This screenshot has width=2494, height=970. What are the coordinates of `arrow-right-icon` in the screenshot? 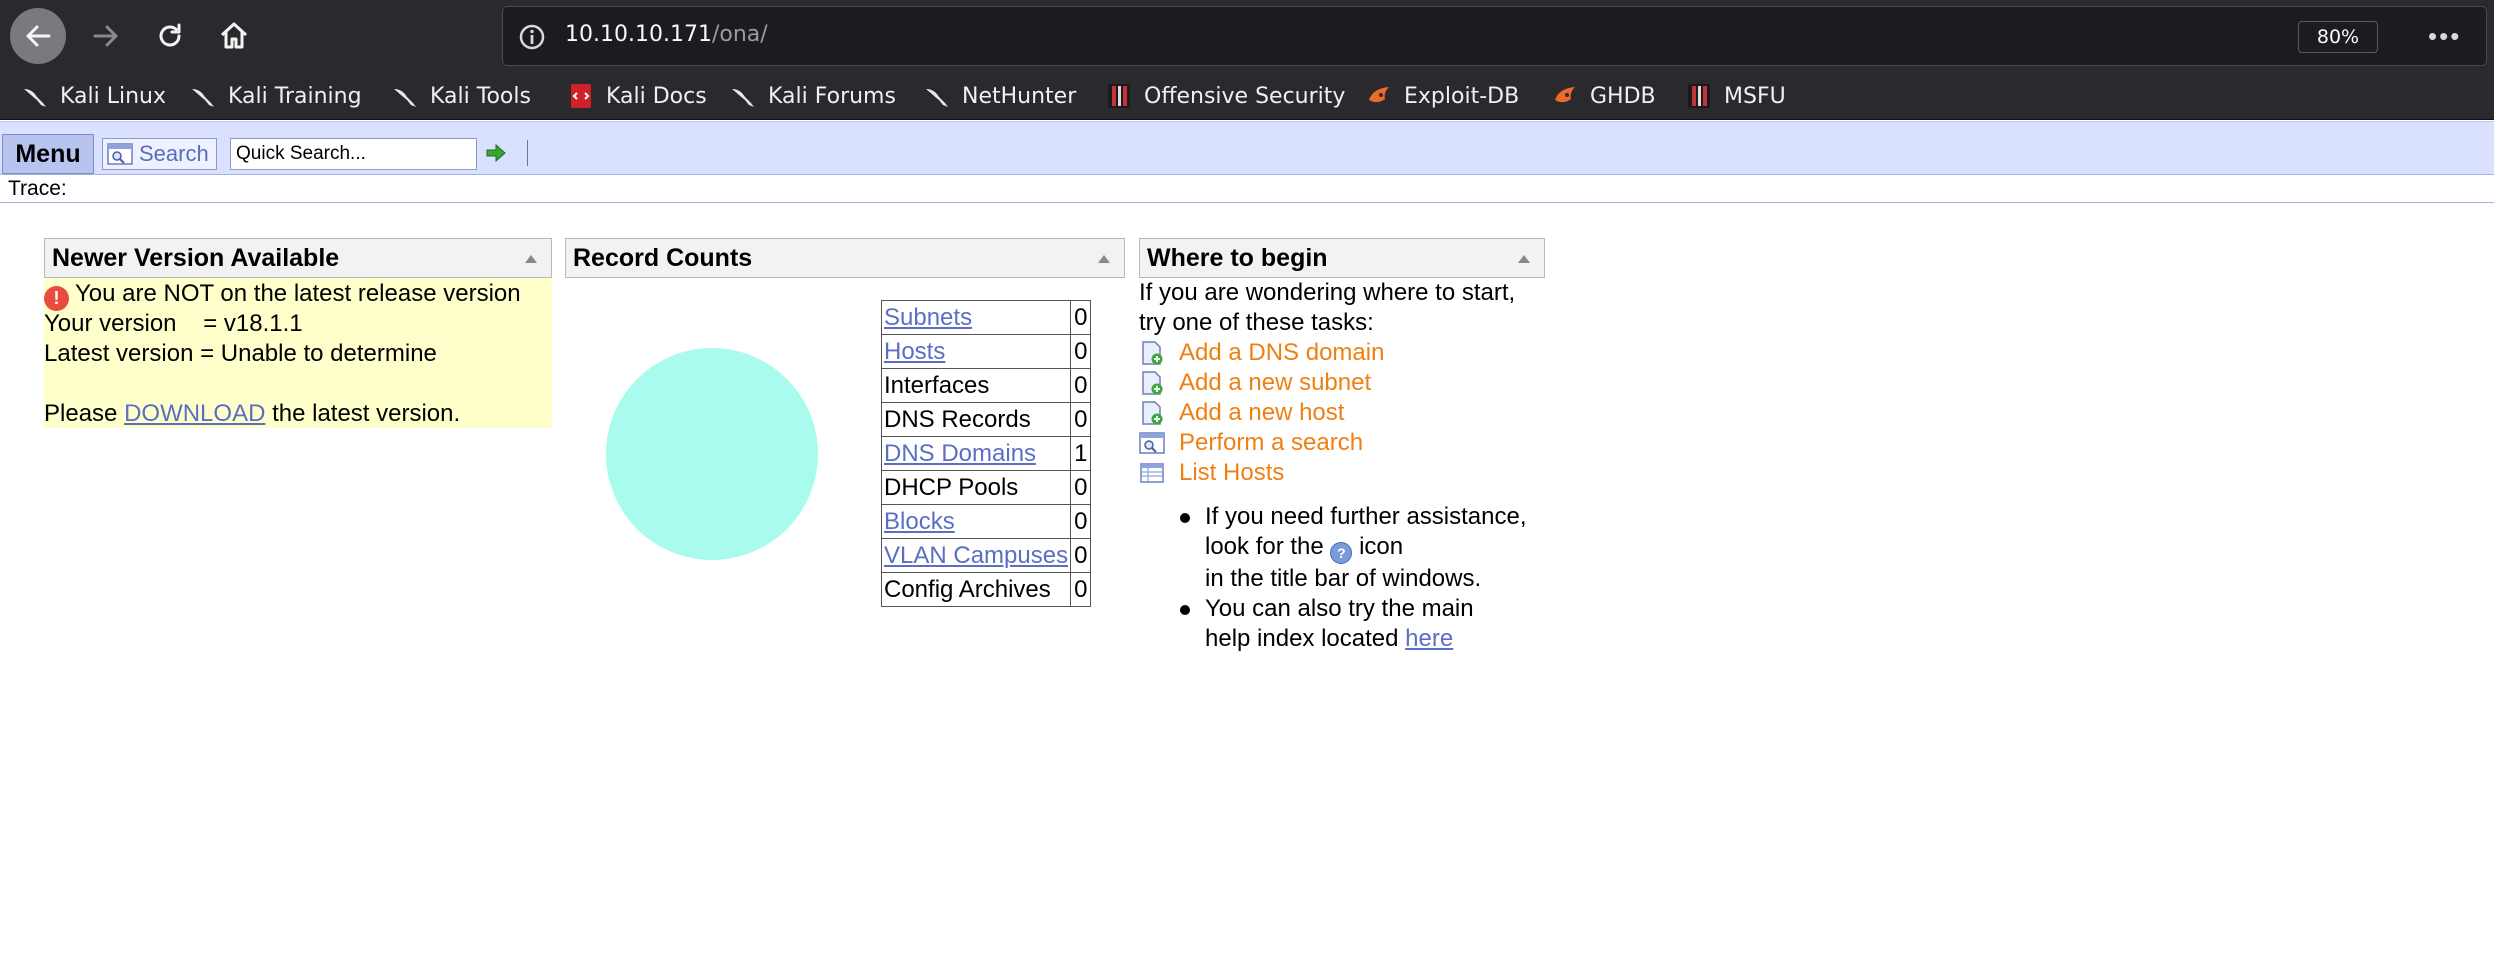 It's located at (105, 36).